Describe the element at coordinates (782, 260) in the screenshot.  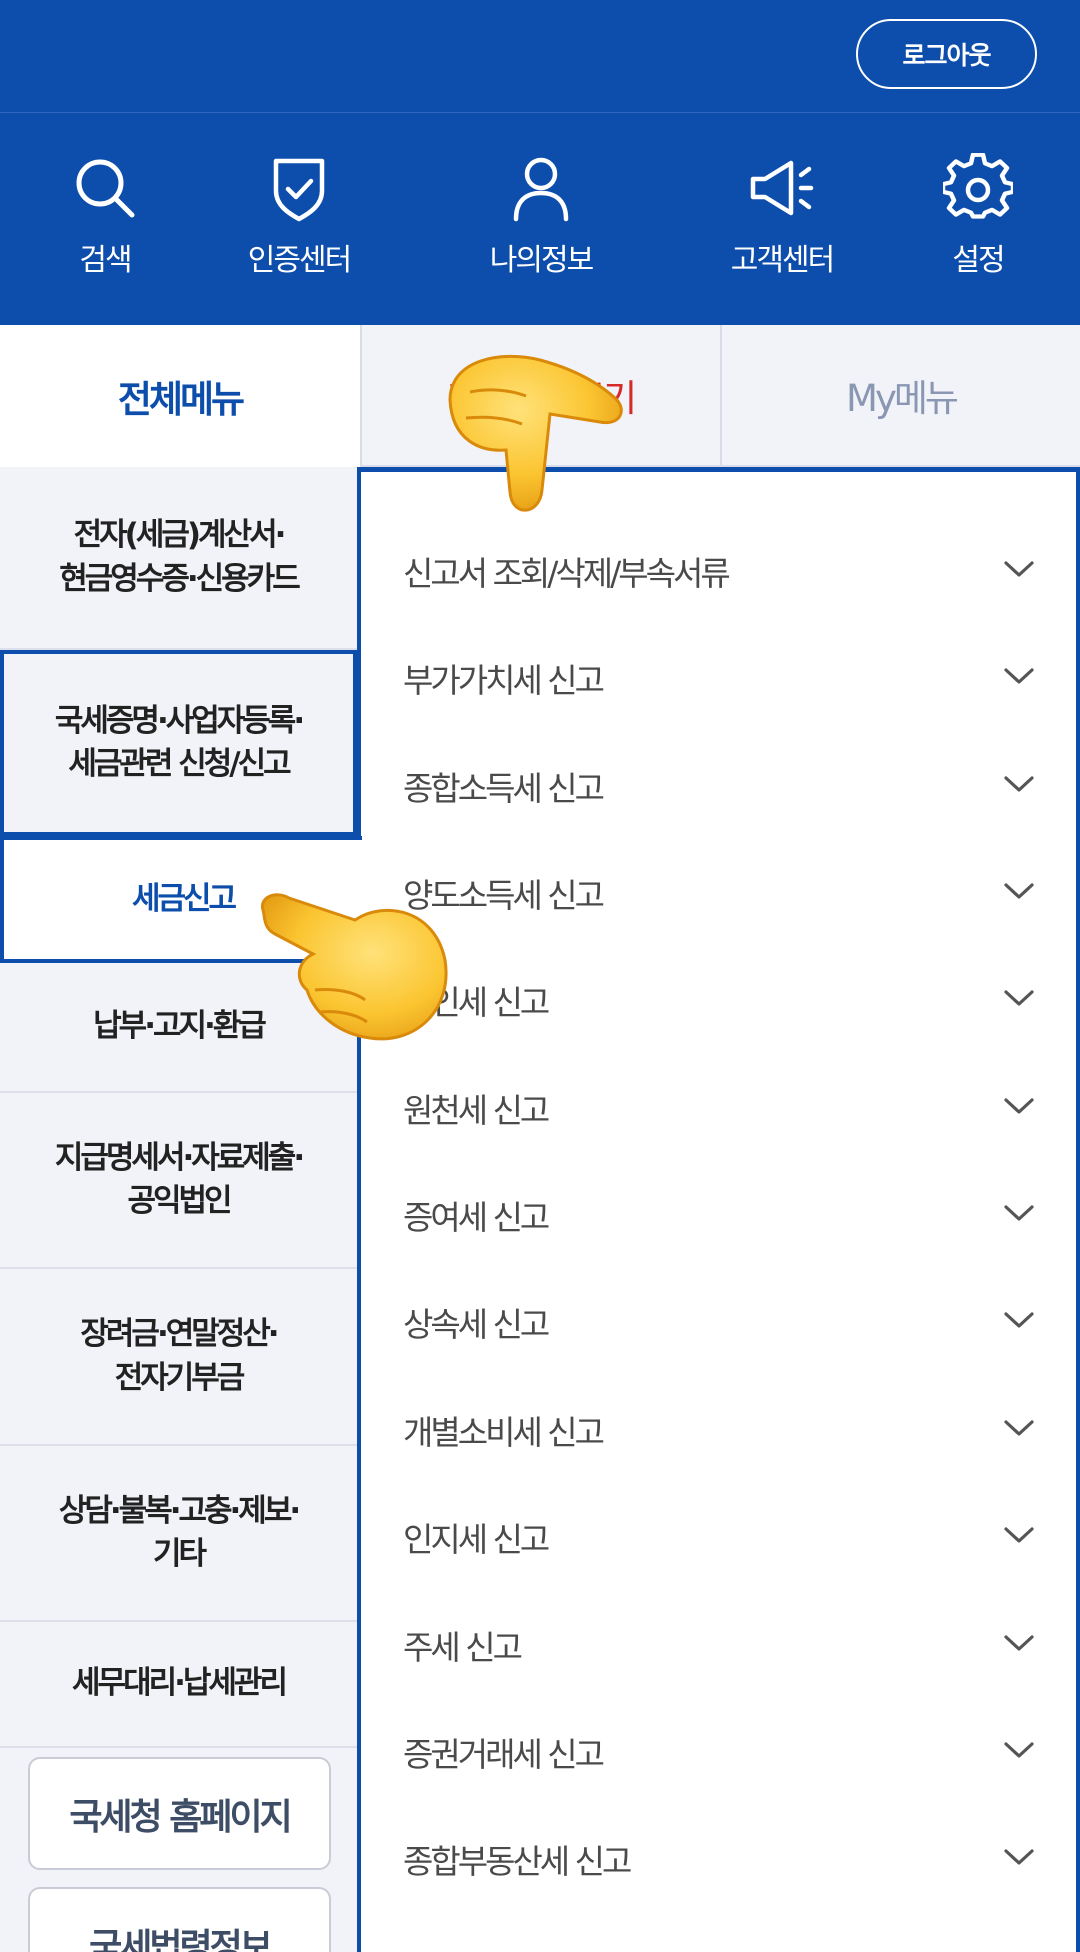
I see `nav-customer-center-label: 고객센터` at that location.